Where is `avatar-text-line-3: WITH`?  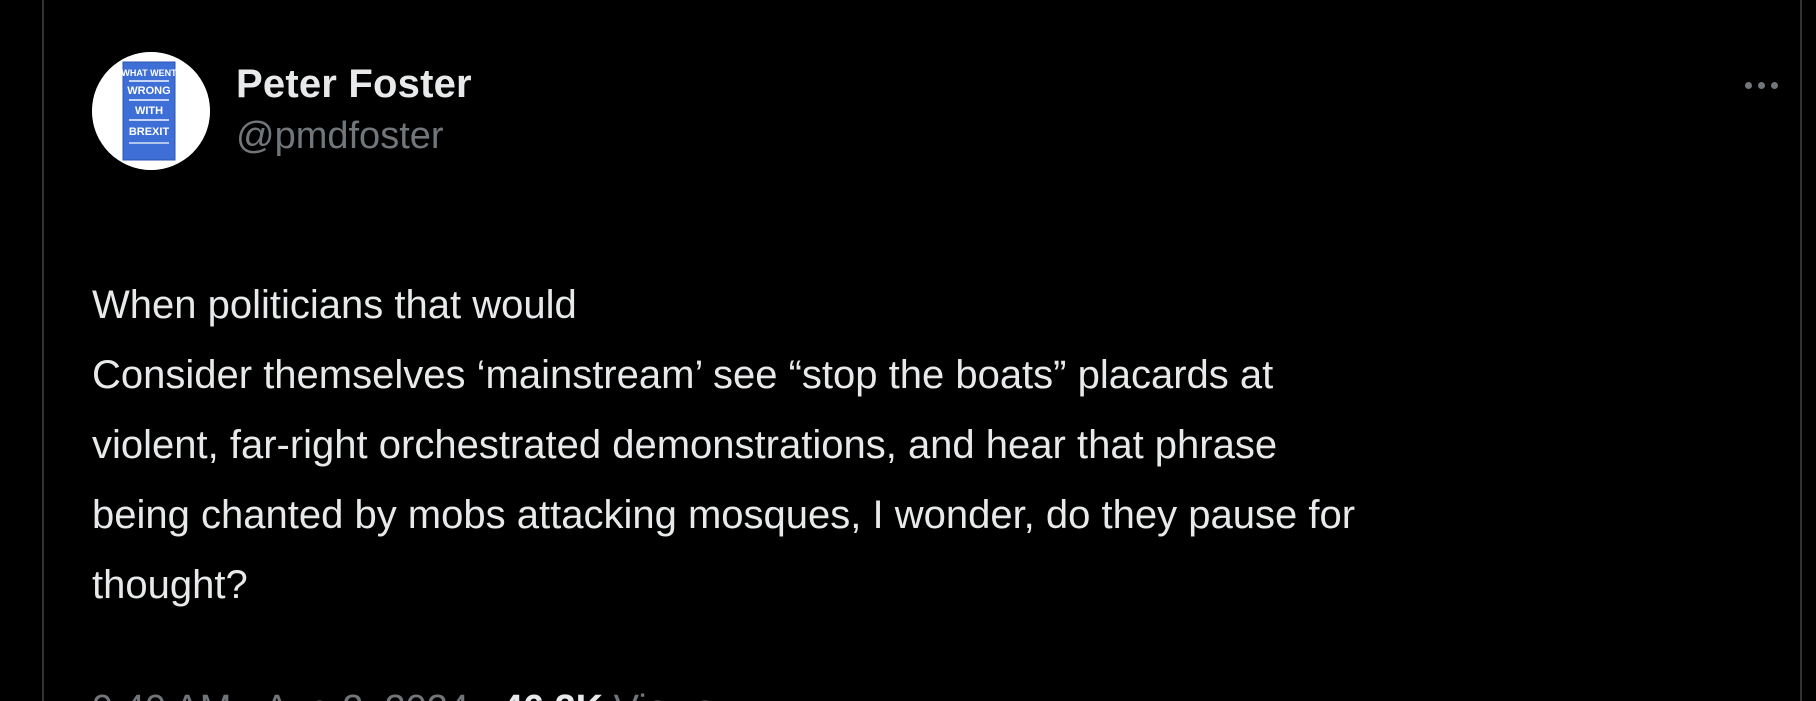
avatar-text-line-3: WITH is located at coordinates (149, 111).